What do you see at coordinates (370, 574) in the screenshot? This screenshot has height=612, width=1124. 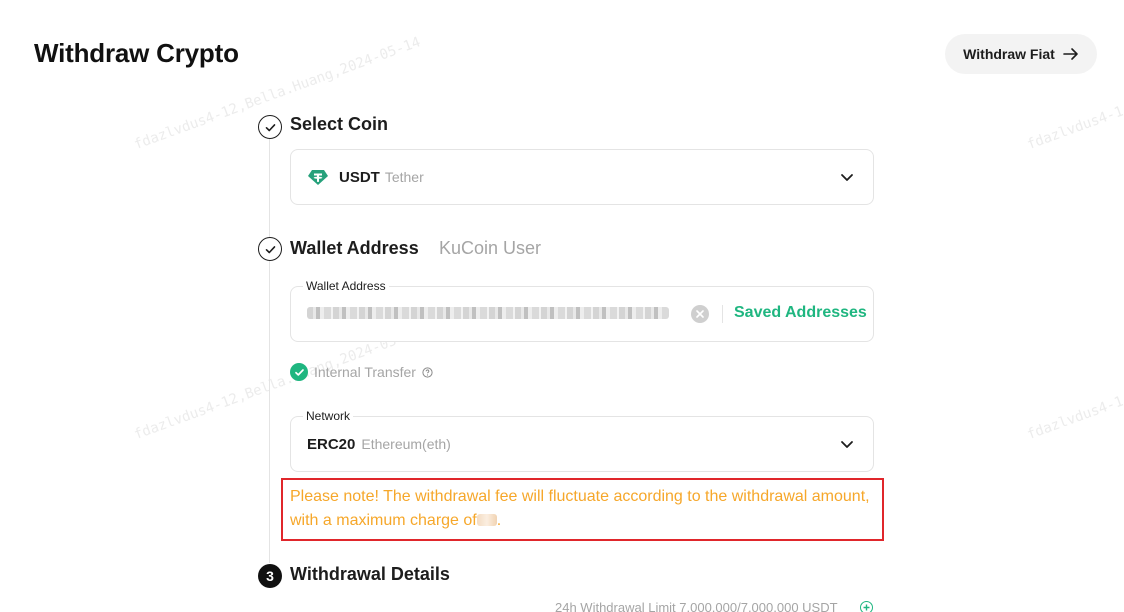 I see `step-title-withdrawal-details: Withdrawal Details` at bounding box center [370, 574].